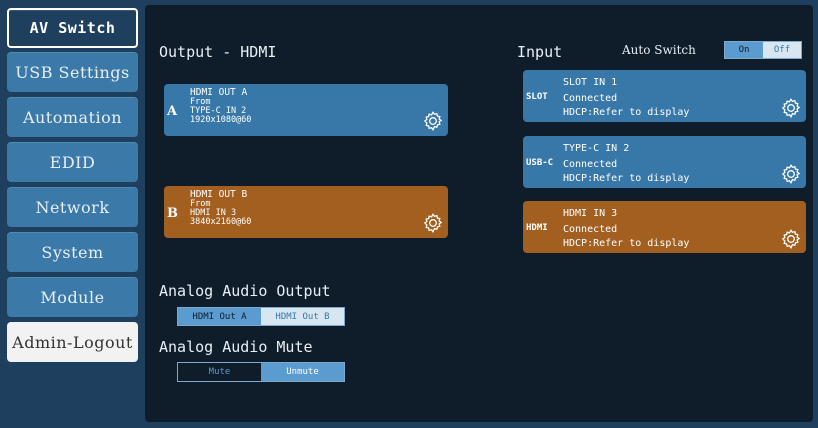  Describe the element at coordinates (72, 117) in the screenshot. I see `sidebar-item-automation: Automation` at that location.